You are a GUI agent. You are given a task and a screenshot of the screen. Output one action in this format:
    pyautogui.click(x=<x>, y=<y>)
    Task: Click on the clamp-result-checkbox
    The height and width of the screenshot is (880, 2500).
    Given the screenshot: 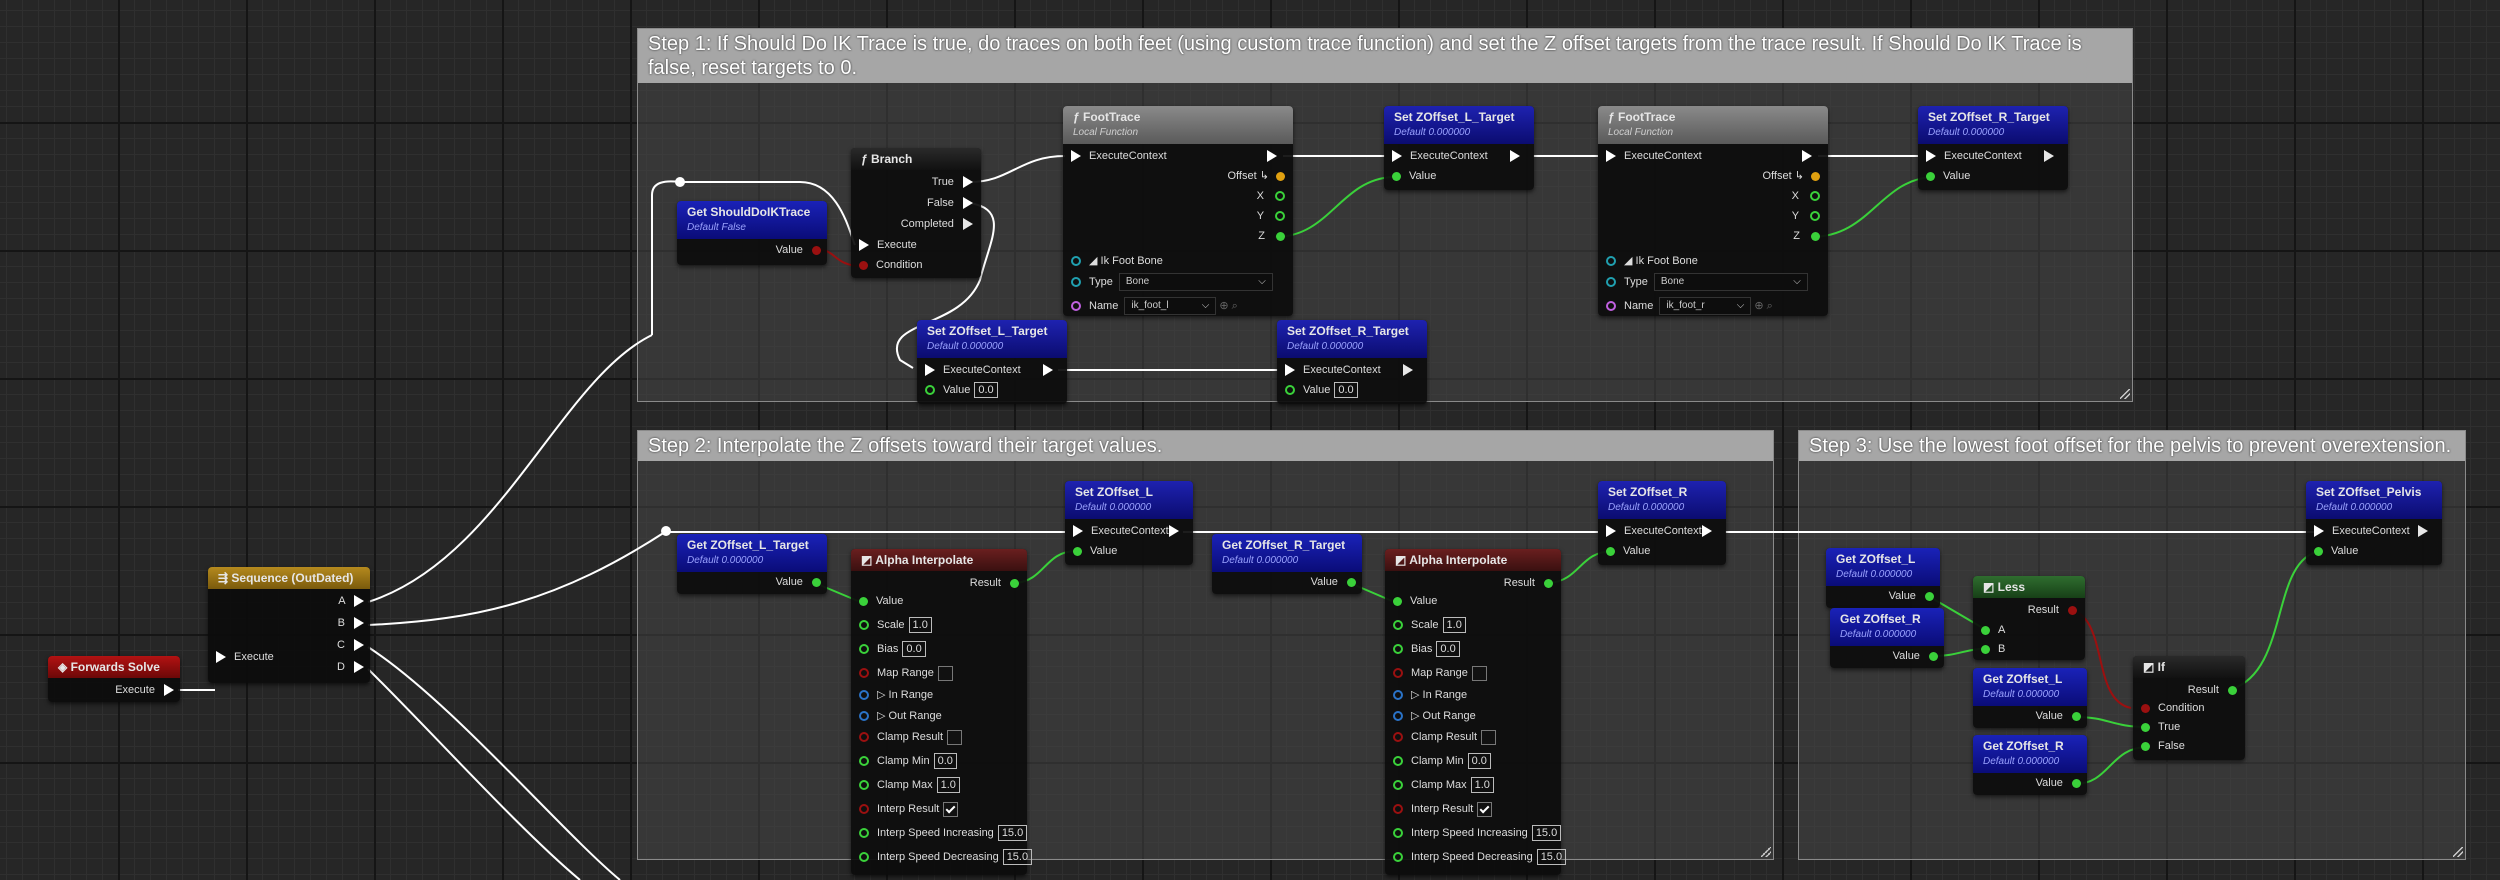 What is the action you would take?
    pyautogui.click(x=1489, y=737)
    